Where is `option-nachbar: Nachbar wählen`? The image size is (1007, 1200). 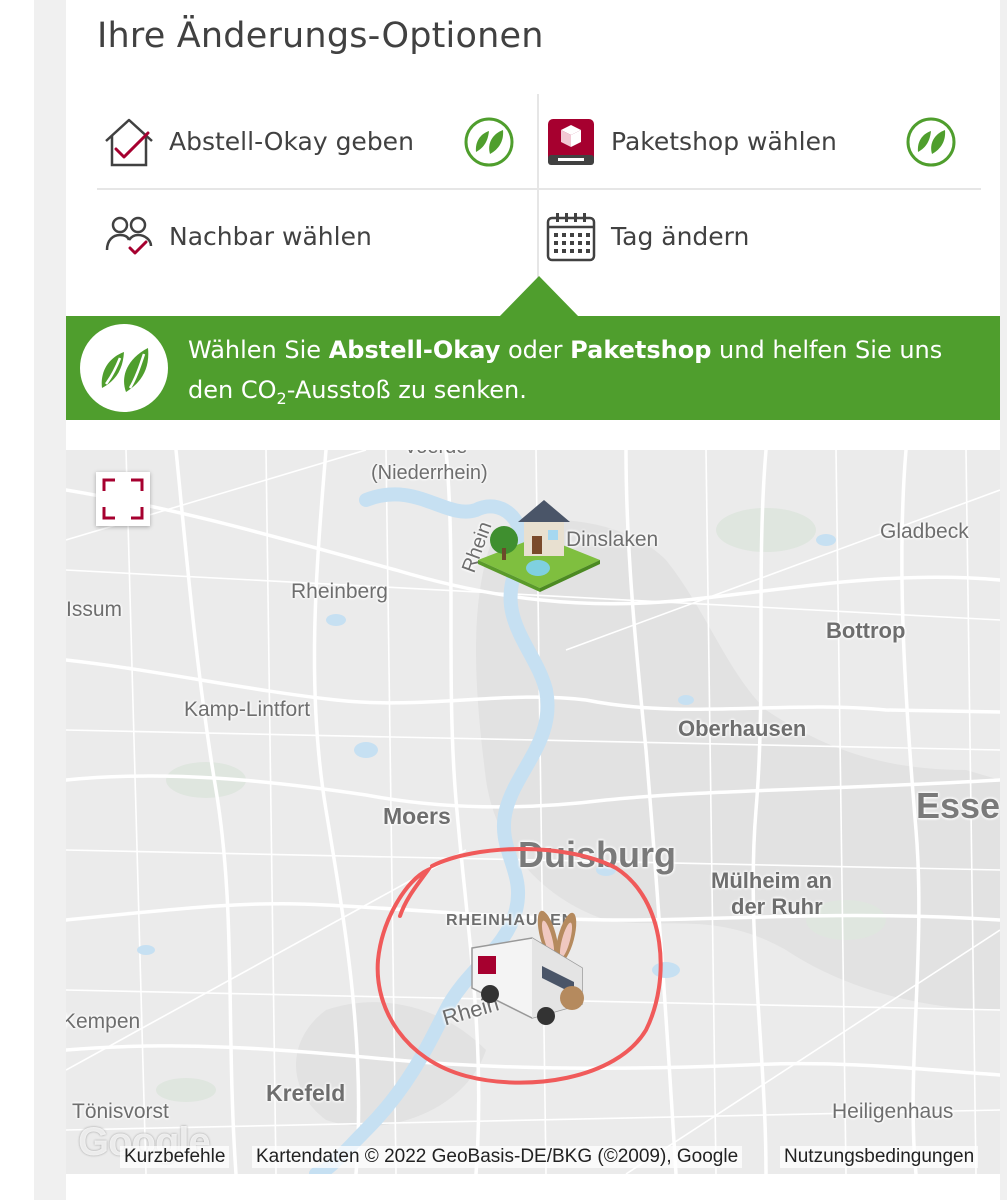 option-nachbar: Nachbar wählen is located at coordinates (317, 236).